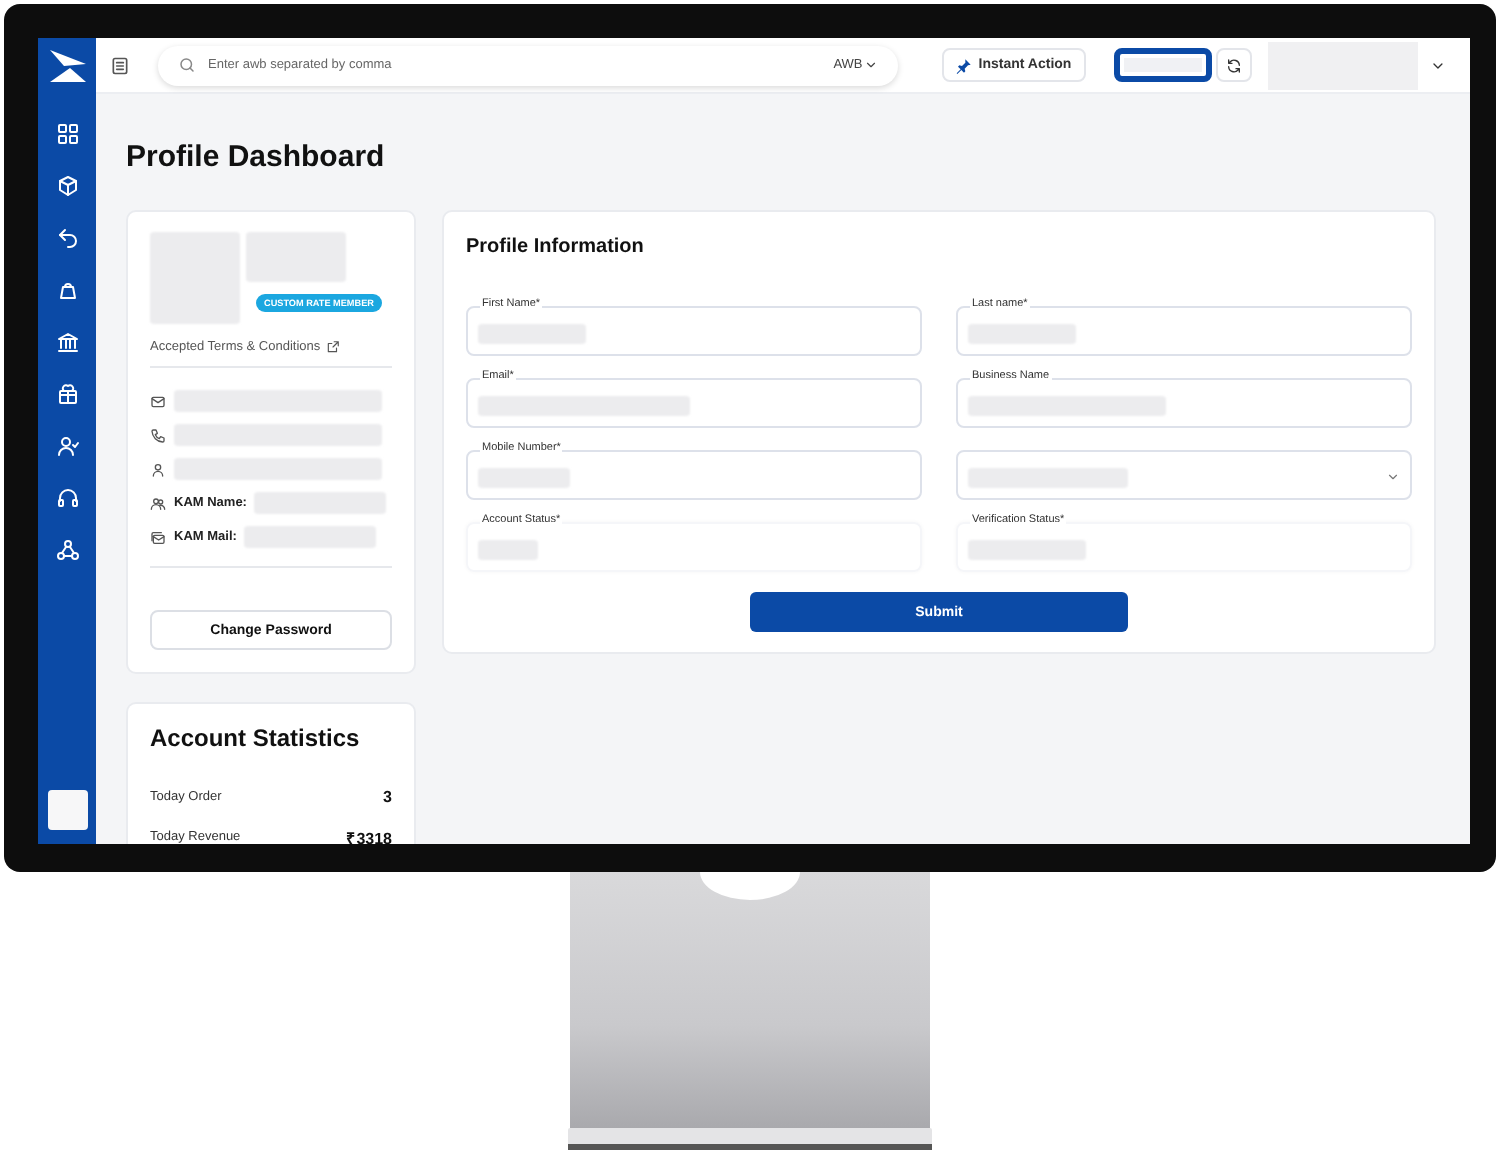 This screenshot has height=1156, width=1500. Describe the element at coordinates (256, 158) in the screenshot. I see `page-title: Profile Dashboard` at that location.